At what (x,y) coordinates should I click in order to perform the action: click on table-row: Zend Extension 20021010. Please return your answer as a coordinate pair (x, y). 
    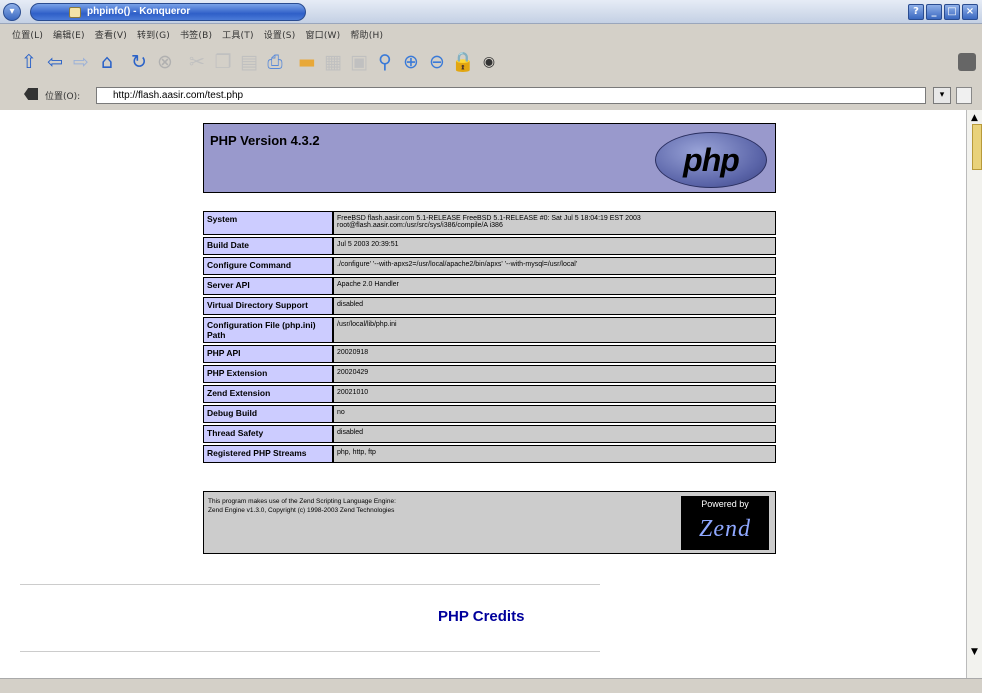
    Looking at the image, I should click on (489, 394).